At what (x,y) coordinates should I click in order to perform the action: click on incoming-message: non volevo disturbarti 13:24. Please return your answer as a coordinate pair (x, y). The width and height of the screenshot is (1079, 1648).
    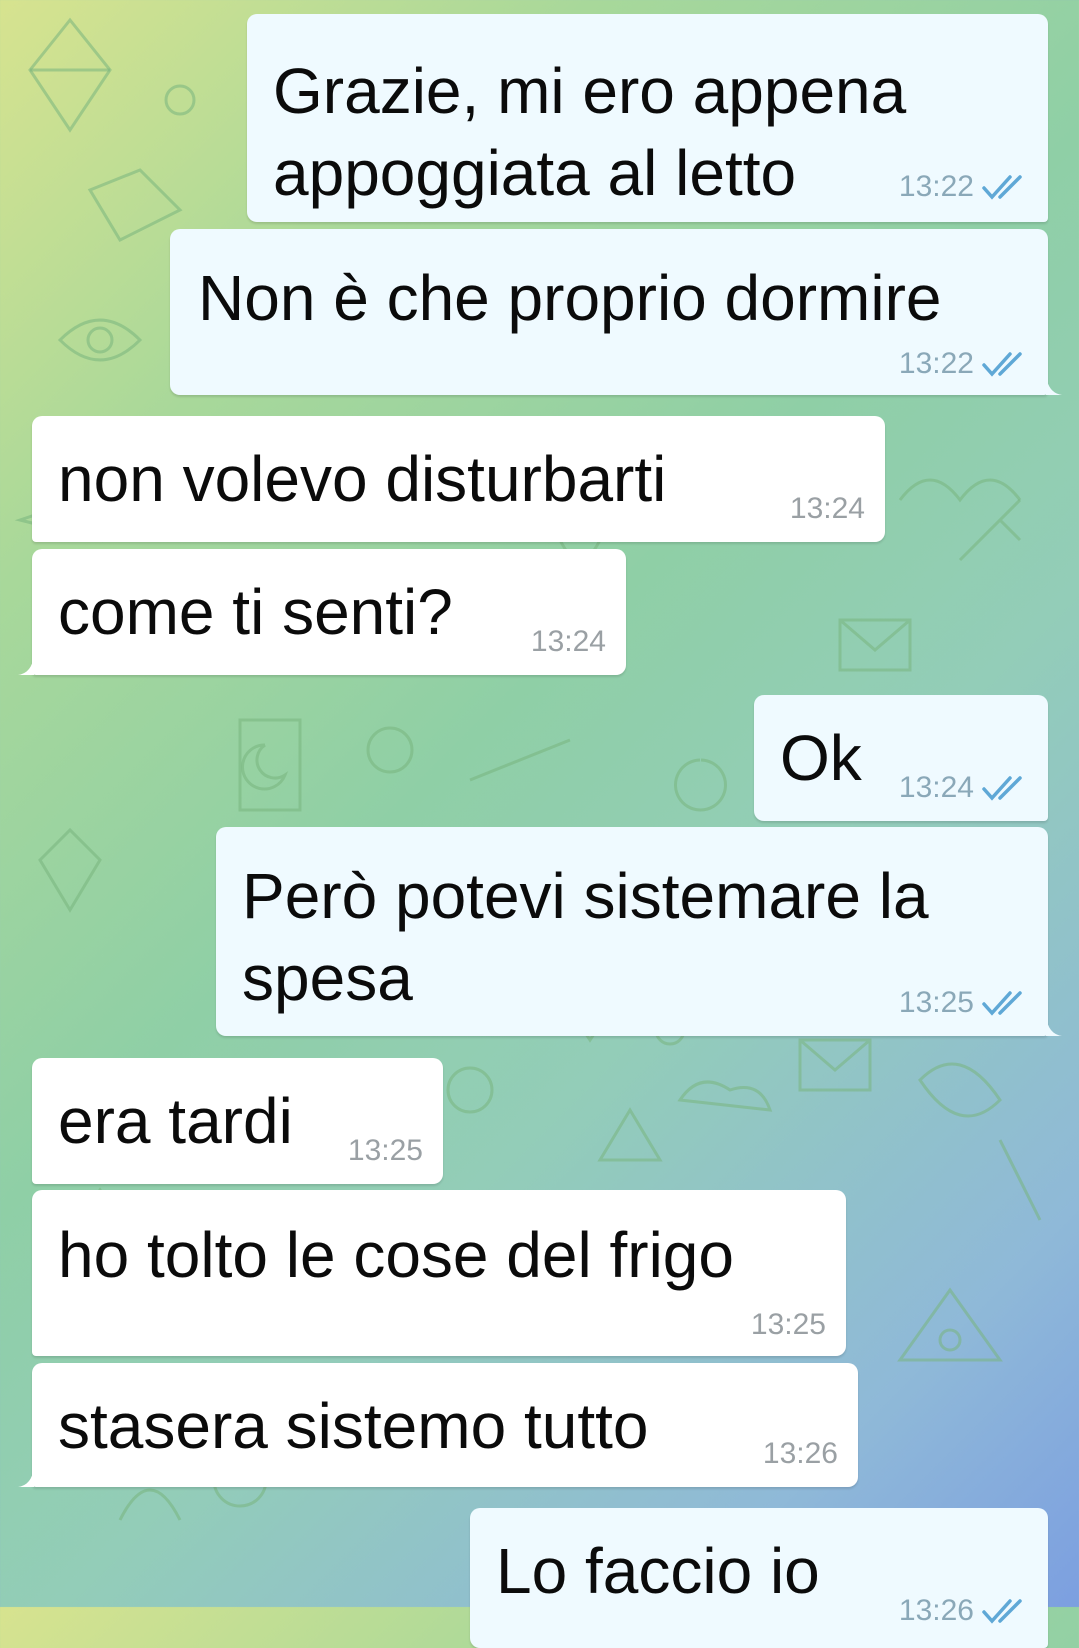
    Looking at the image, I should click on (458, 479).